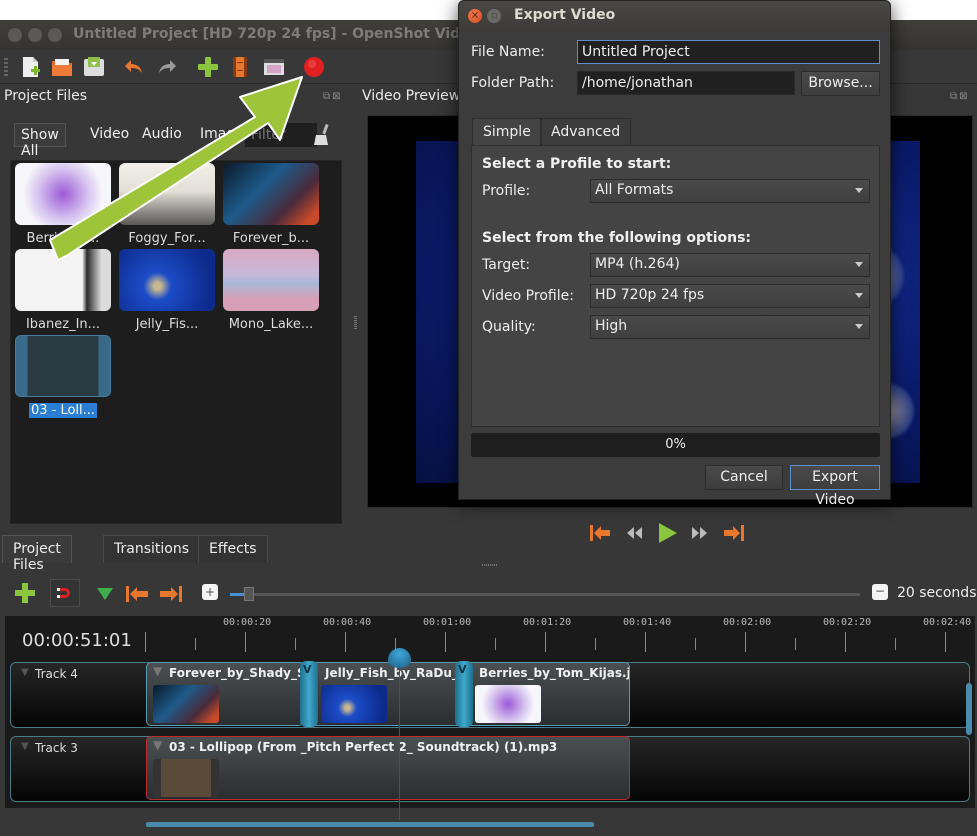 Image resolution: width=977 pixels, height=836 pixels. Describe the element at coordinates (744, 477) in the screenshot. I see `cancel-button: Cancel` at that location.